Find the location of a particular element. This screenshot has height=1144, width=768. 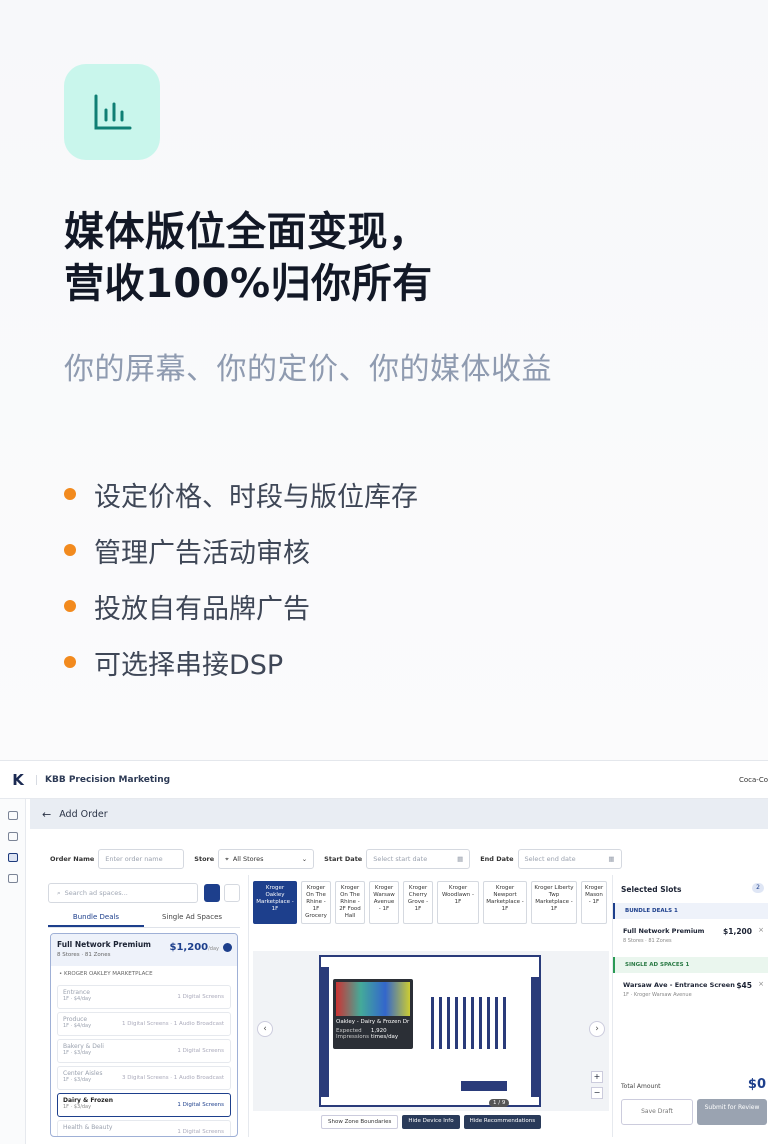

end-date-input: Select end date ▦ is located at coordinates (569, 859).